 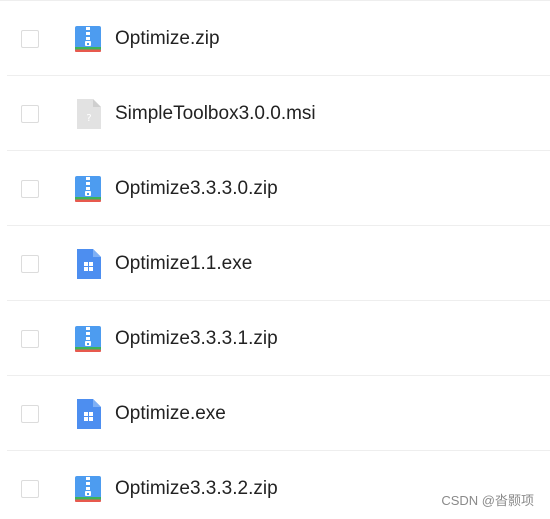 What do you see at coordinates (275, 413) in the screenshot?
I see `file-row: Optimize.exe` at bounding box center [275, 413].